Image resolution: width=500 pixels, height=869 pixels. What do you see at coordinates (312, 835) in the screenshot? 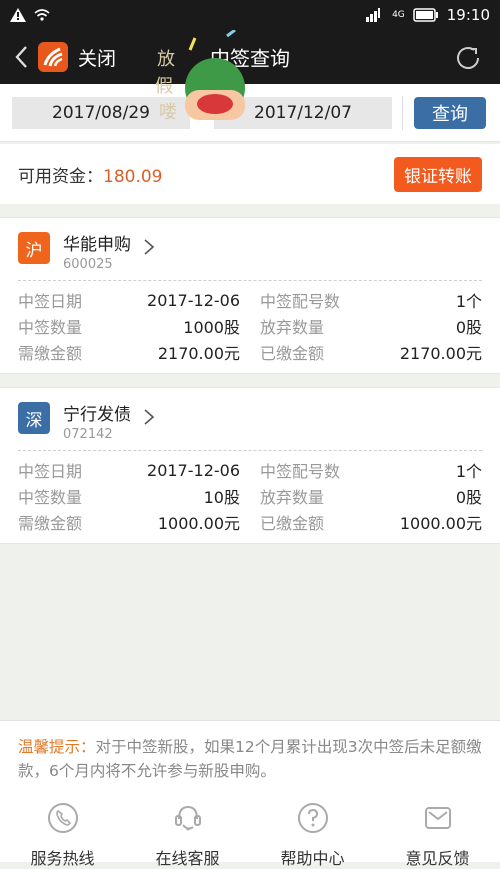
I see `nav-help-center: 帮助中心` at bounding box center [312, 835].